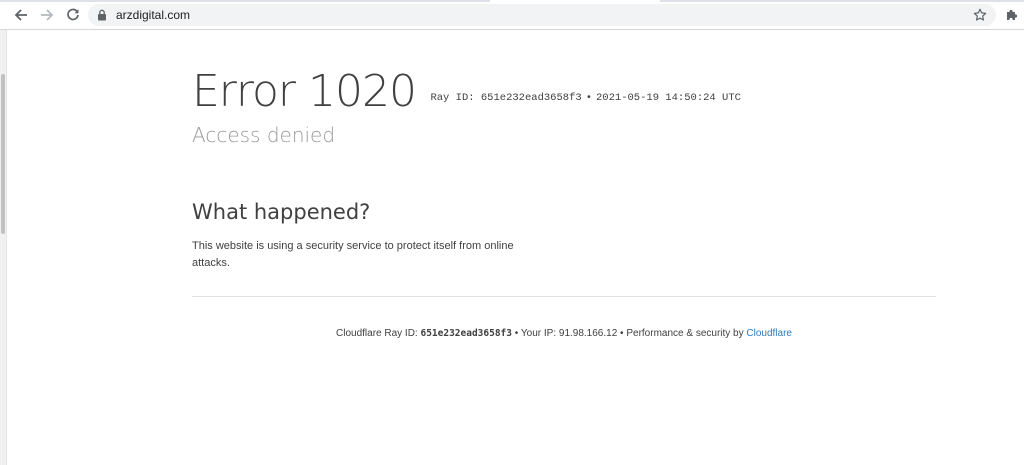 This screenshot has width=1024, height=465. Describe the element at coordinates (3, 154) in the screenshot. I see `scrollbar-thumb` at that location.